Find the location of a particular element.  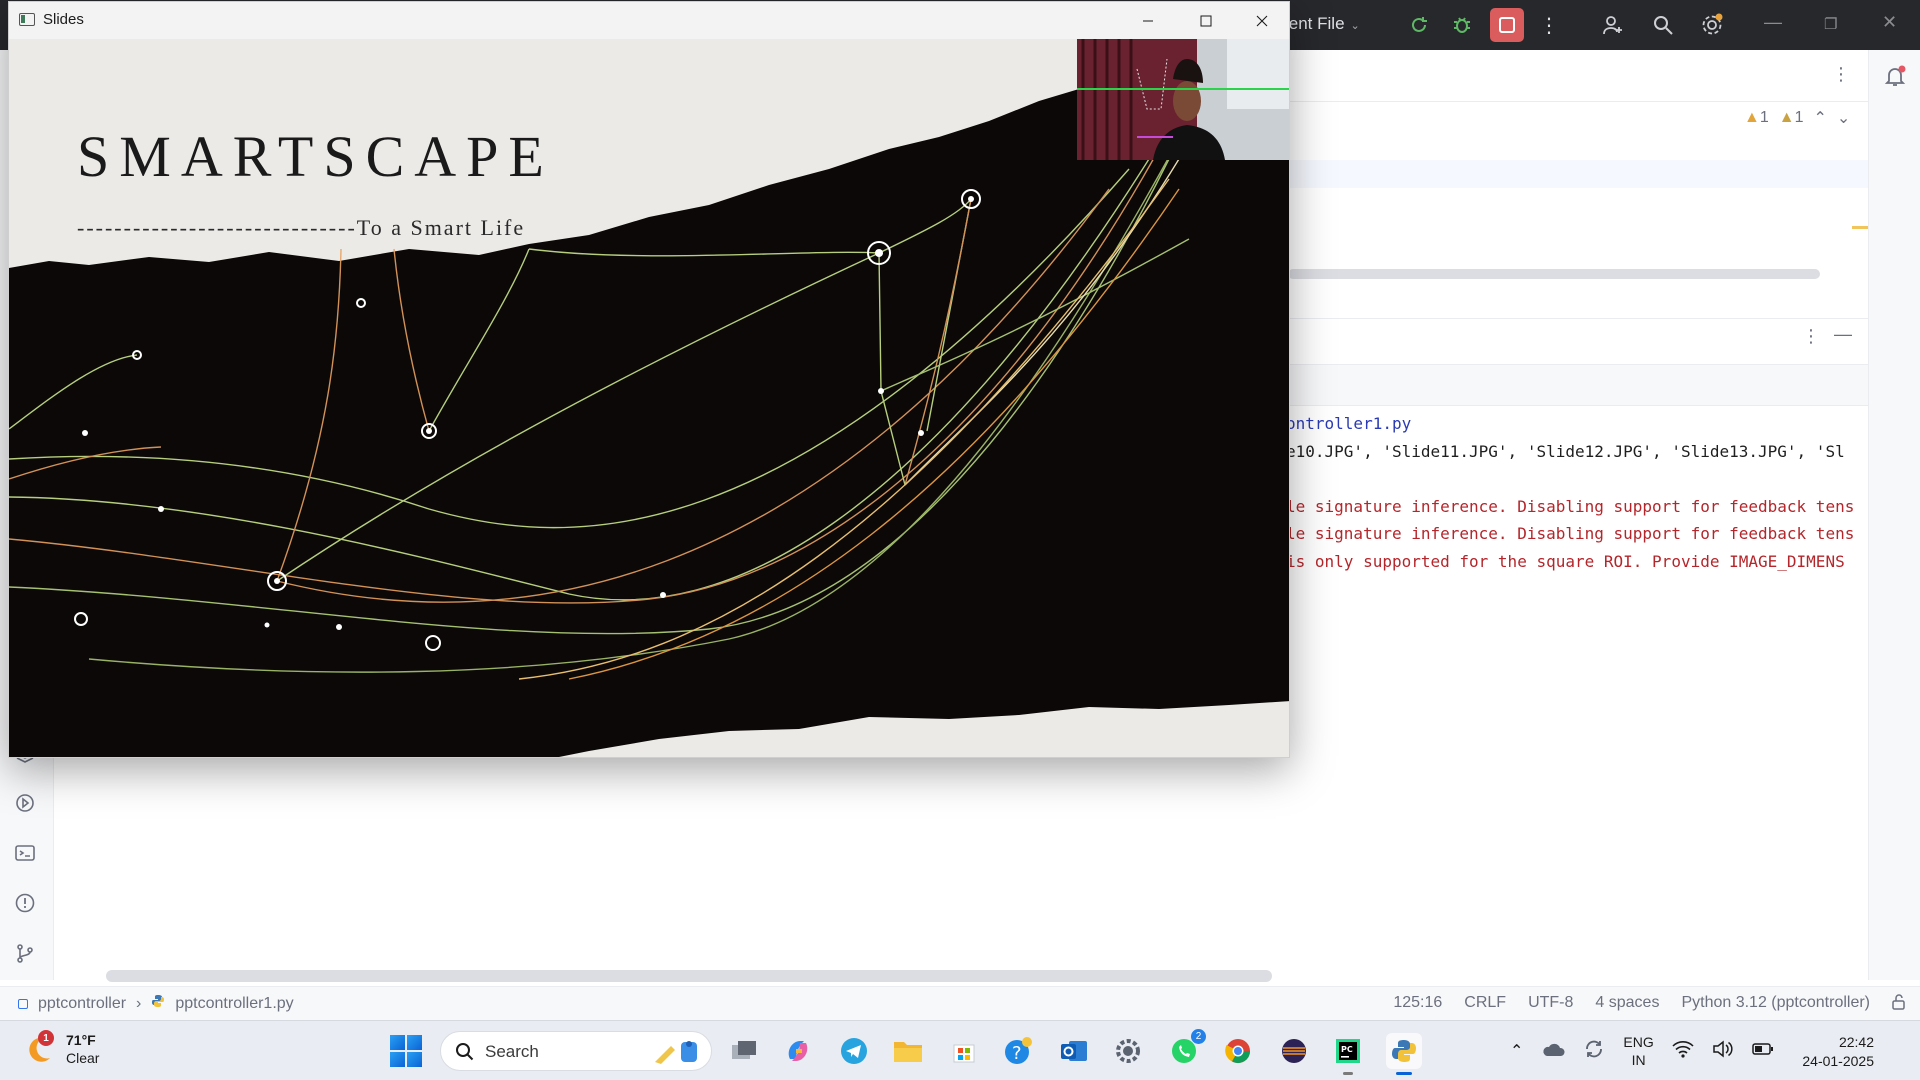

maximize-button is located at coordinates (1206, 20).